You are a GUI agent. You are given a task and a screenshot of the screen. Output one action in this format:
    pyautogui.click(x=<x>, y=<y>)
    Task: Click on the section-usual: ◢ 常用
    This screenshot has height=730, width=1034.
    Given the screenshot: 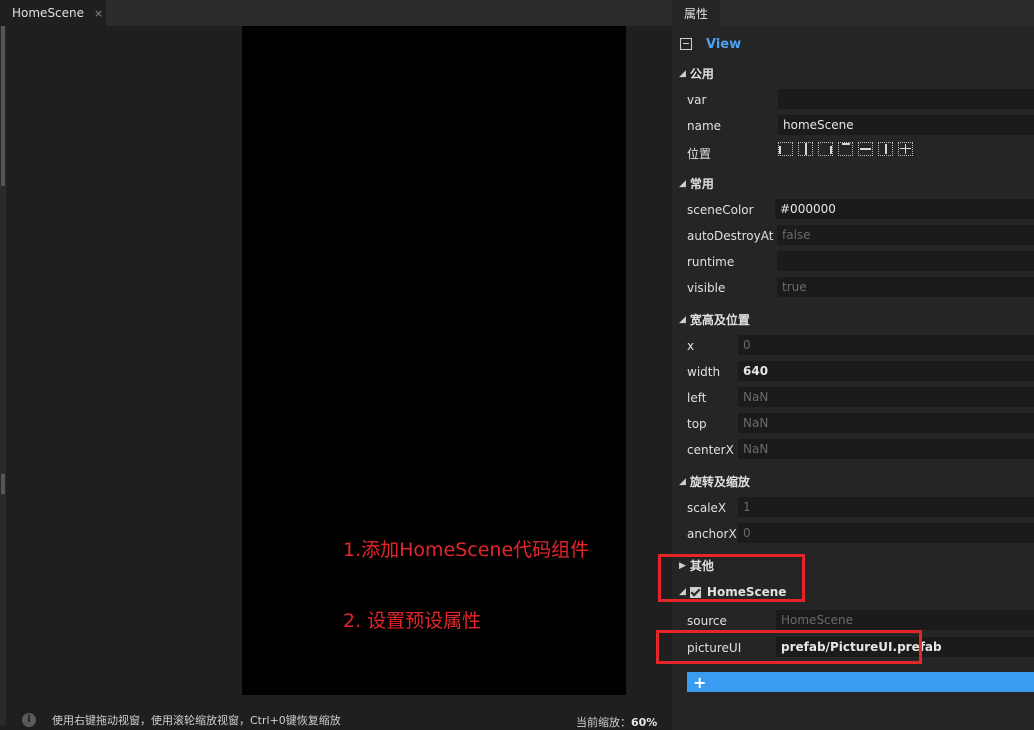 What is the action you would take?
    pyautogui.click(x=696, y=183)
    